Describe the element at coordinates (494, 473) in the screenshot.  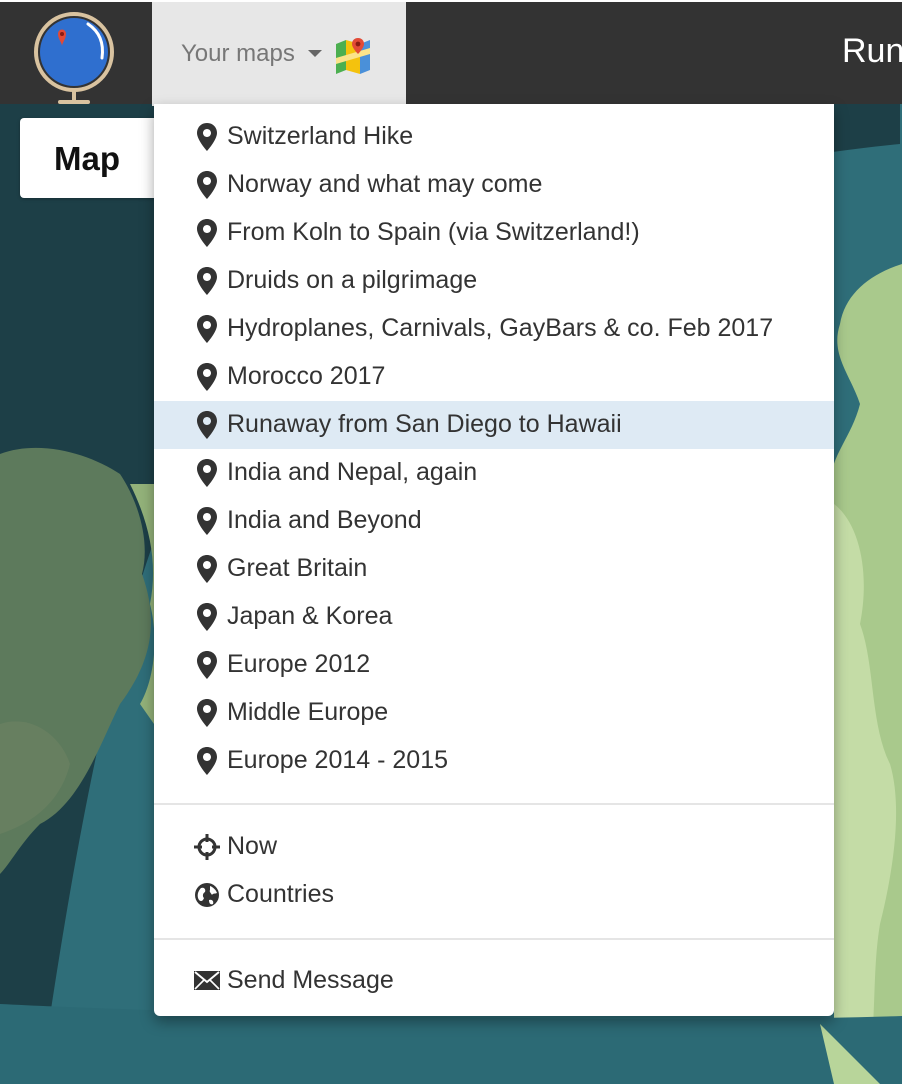
I see `menu-item-trip: India and Nepal, again` at that location.